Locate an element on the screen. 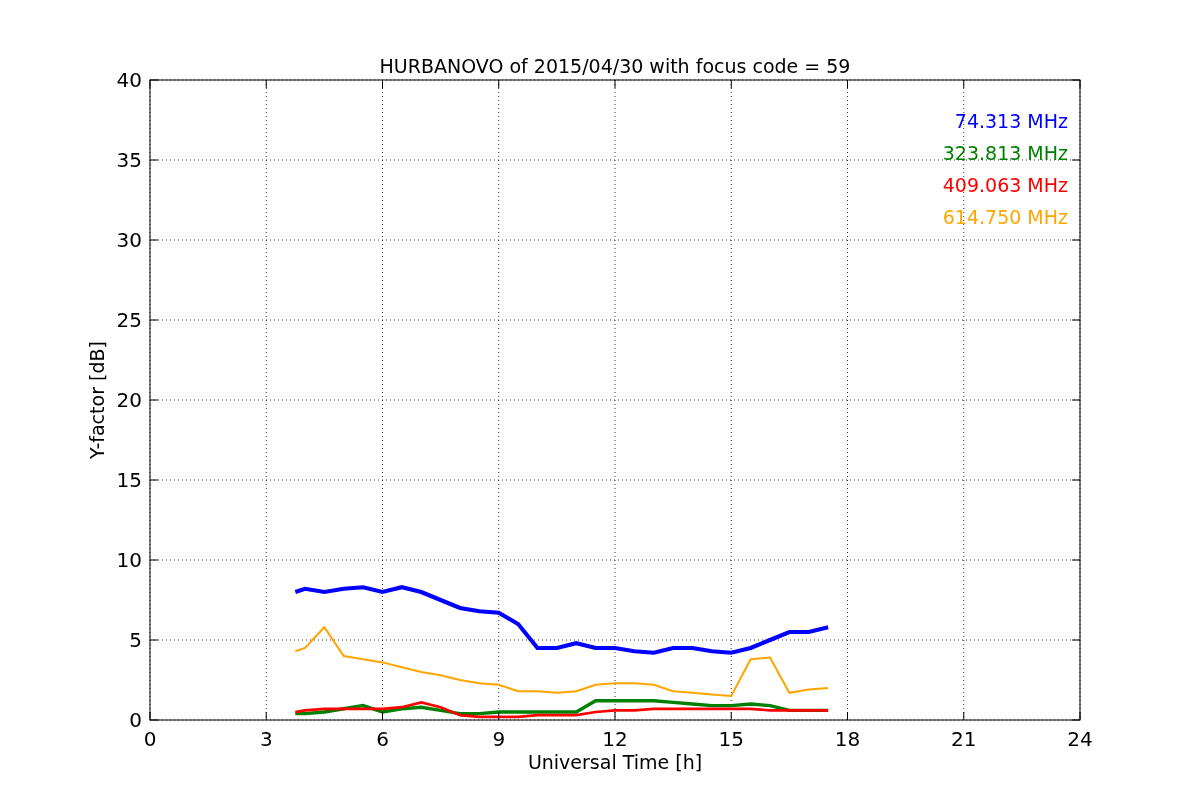 The height and width of the screenshot is (800, 1200). axis-tick-label: 30 is located at coordinates (129, 240).